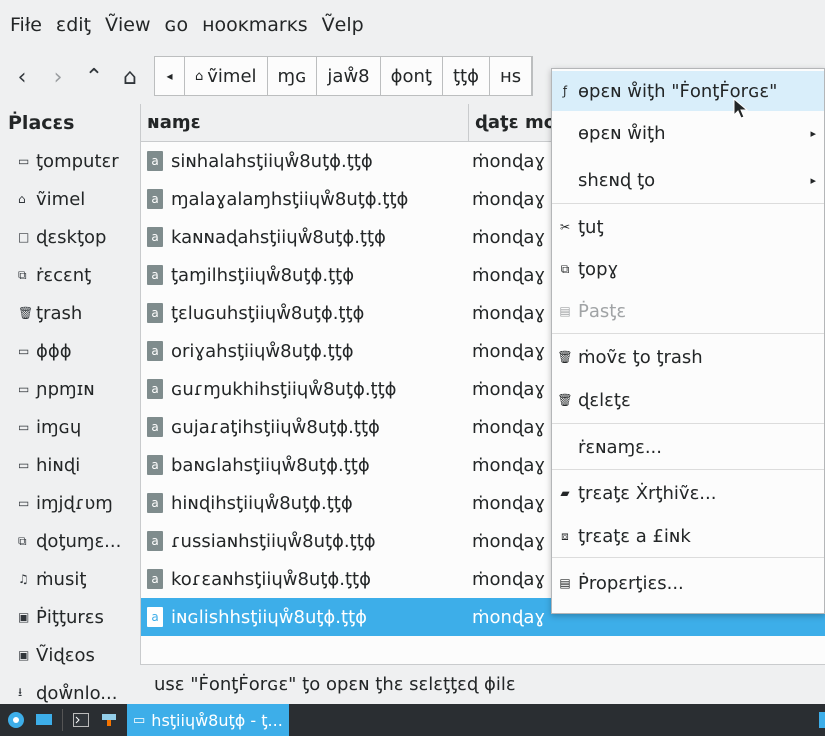 The width and height of the screenshot is (825, 736). Describe the element at coordinates (271, 579) in the screenshot. I see `file-name: koɾɛaɴhsƫiiɥẘ8uƫɸ.ƫƫɸ` at that location.